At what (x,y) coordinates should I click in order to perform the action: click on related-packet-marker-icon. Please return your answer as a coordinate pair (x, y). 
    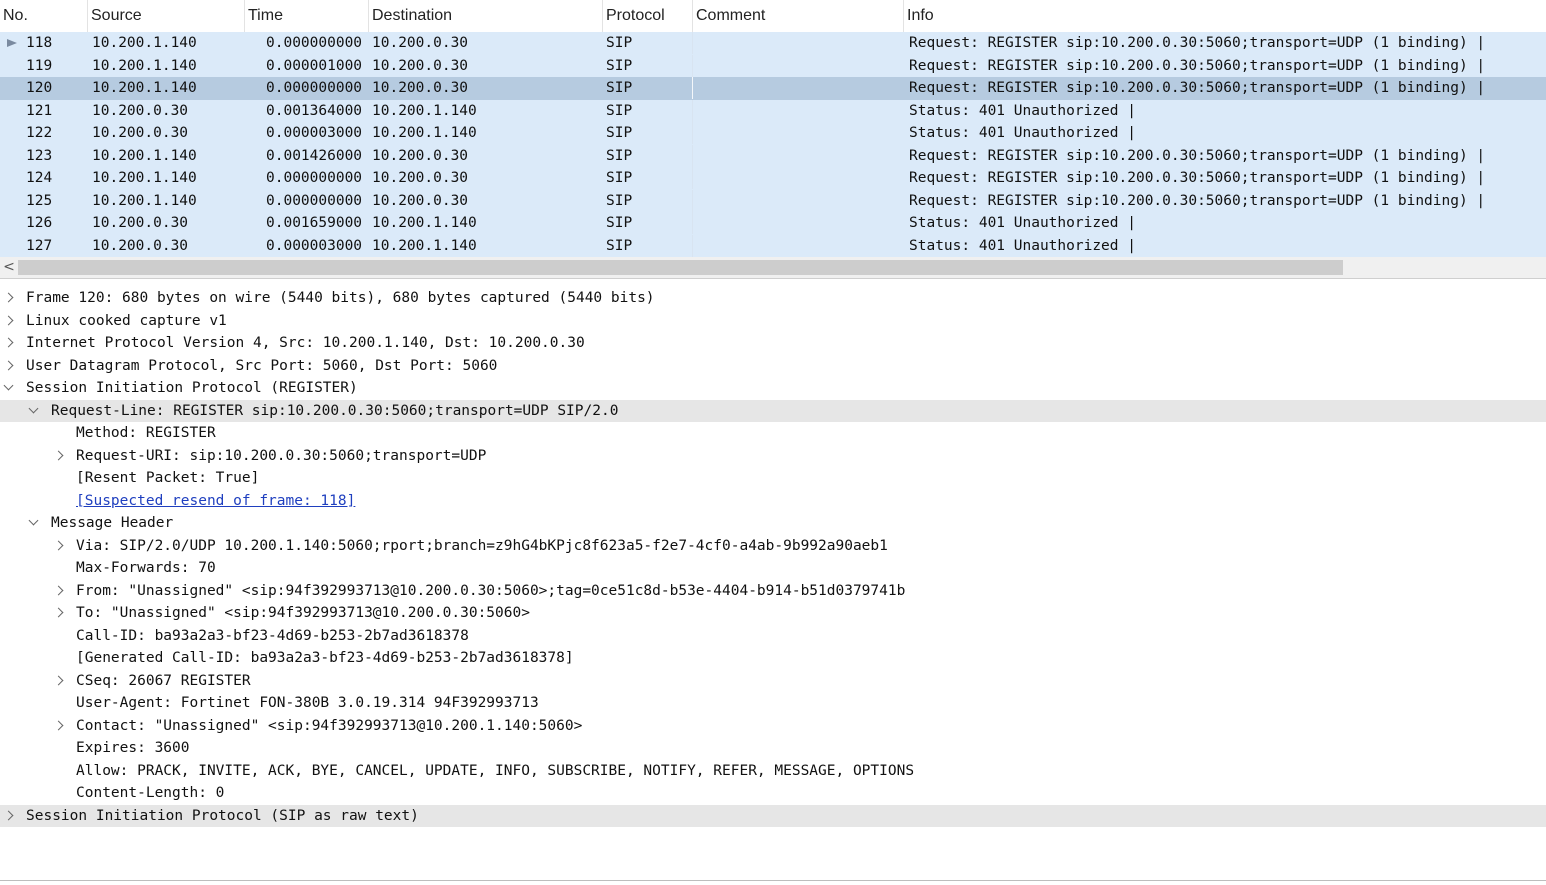
    Looking at the image, I should click on (12, 43).